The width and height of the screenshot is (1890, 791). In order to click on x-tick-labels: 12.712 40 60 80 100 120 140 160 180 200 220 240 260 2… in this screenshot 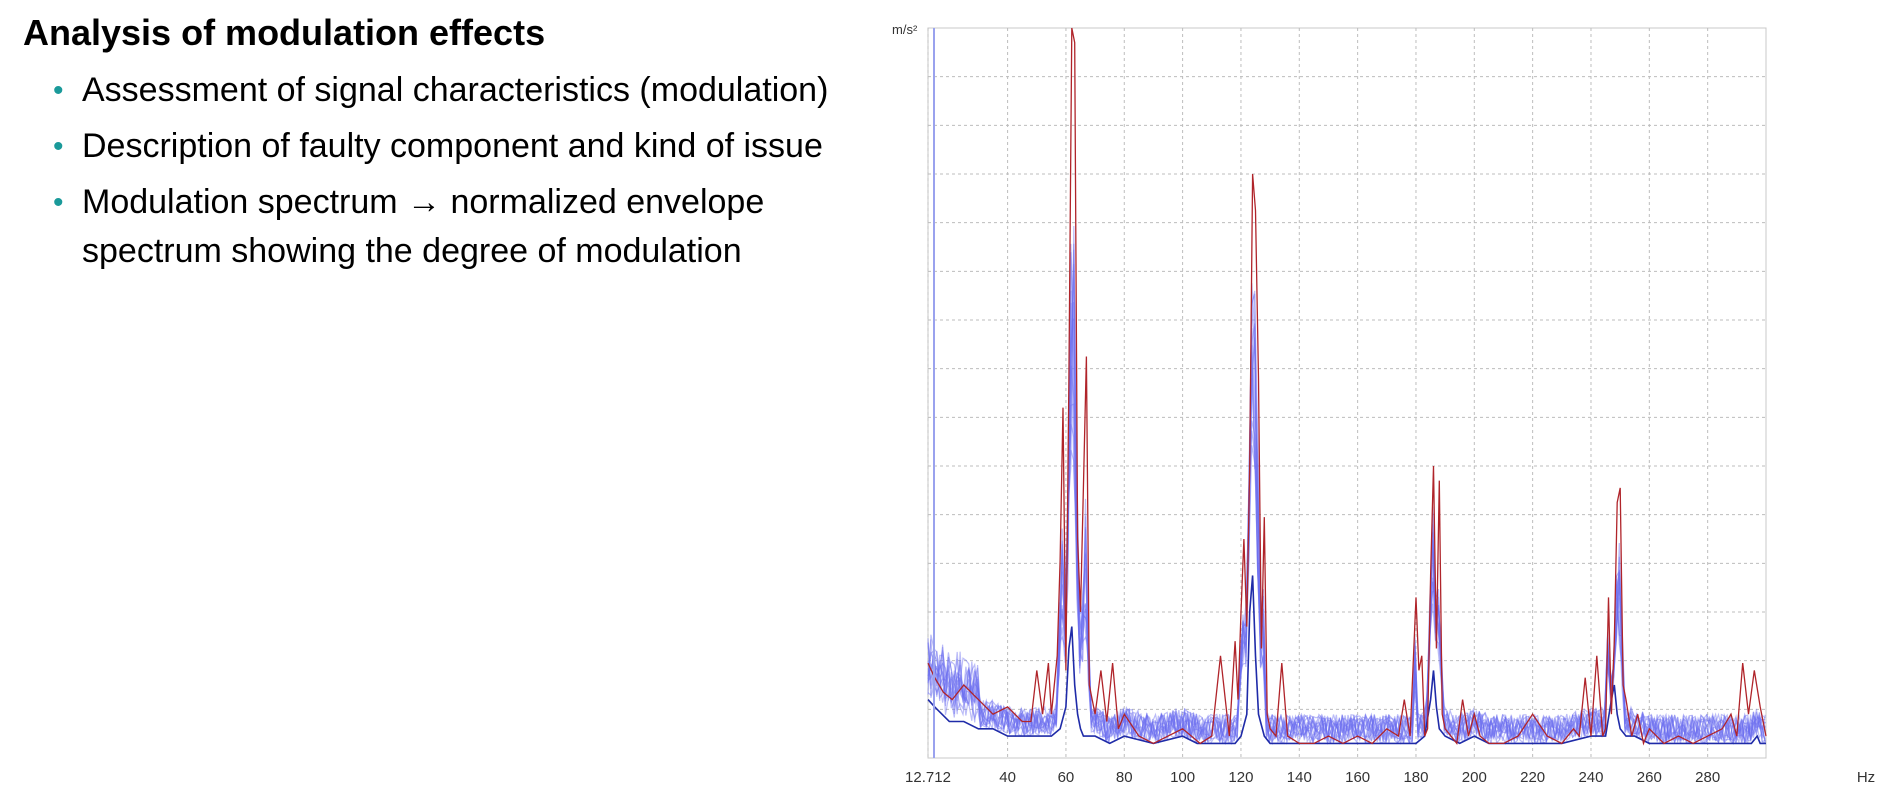, I will do `click(1312, 777)`.